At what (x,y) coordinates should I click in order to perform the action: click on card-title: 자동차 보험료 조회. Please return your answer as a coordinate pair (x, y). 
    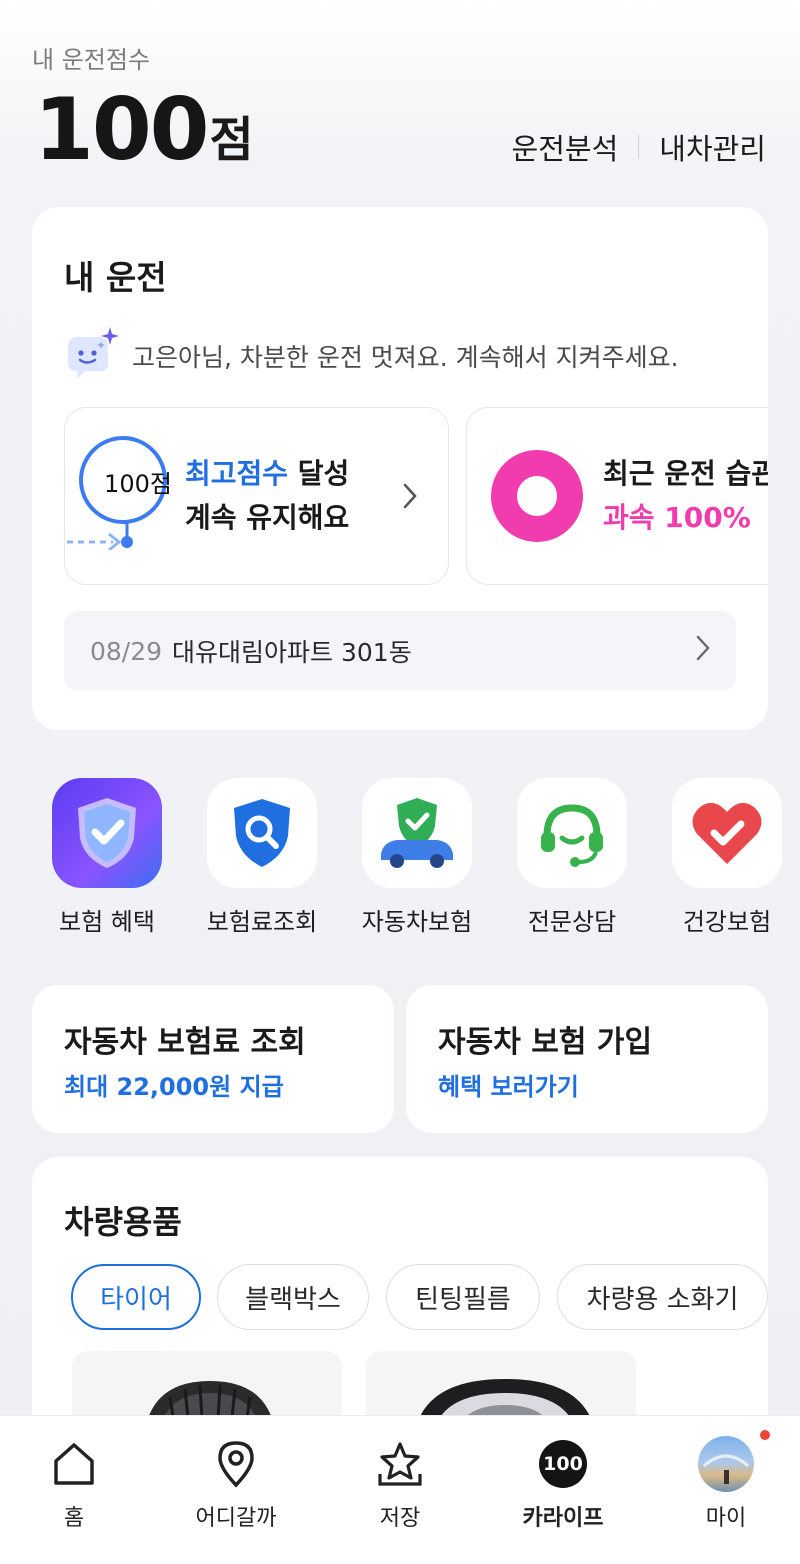
    Looking at the image, I should click on (185, 1042).